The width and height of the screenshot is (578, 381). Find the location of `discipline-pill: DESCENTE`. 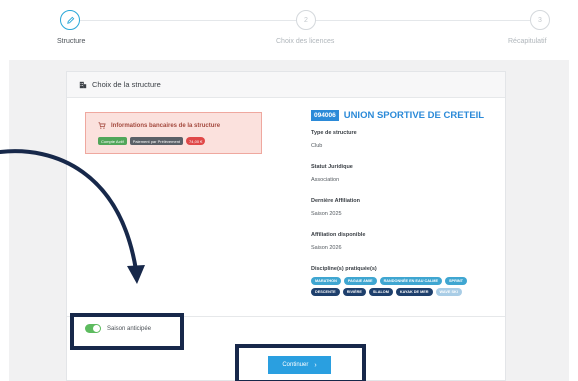

discipline-pill: DESCENTE is located at coordinates (325, 292).